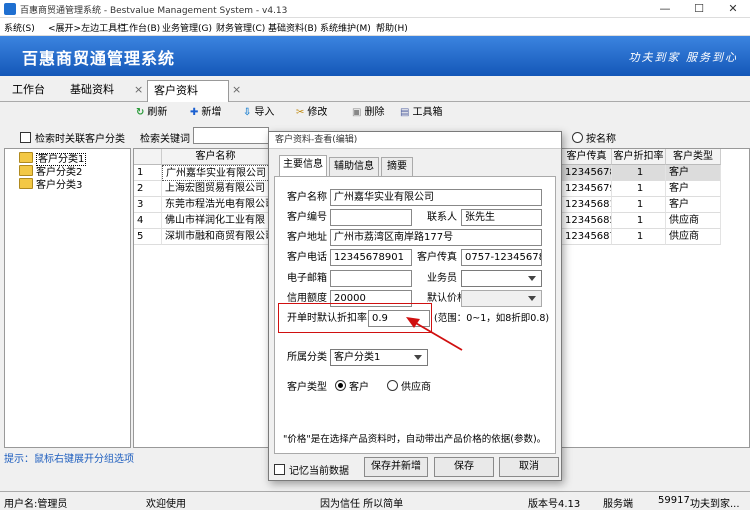 The image size is (750, 510). I want to click on tree-node-category-1: 客户分类1, so click(53, 159).